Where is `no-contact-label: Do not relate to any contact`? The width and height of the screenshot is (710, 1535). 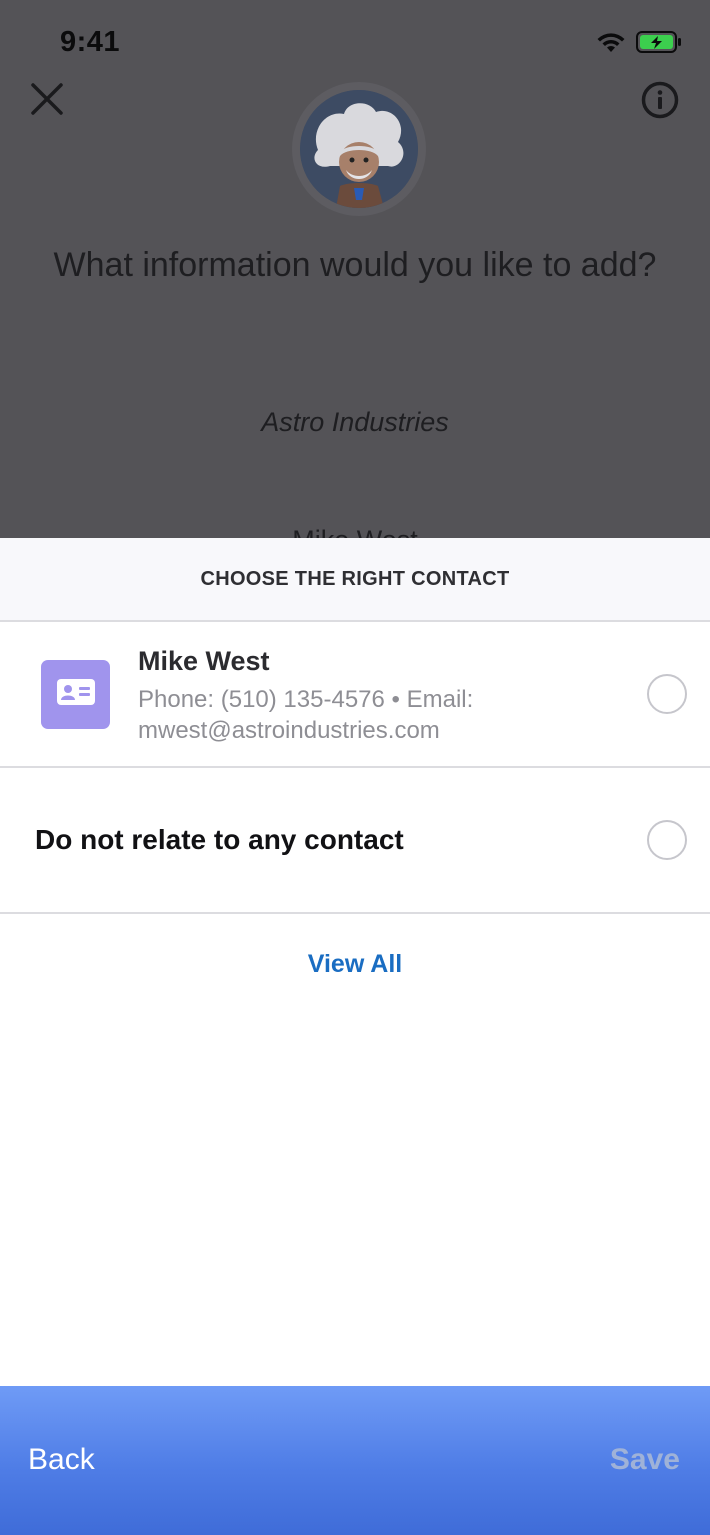 no-contact-label: Do not relate to any contact is located at coordinates (219, 839).